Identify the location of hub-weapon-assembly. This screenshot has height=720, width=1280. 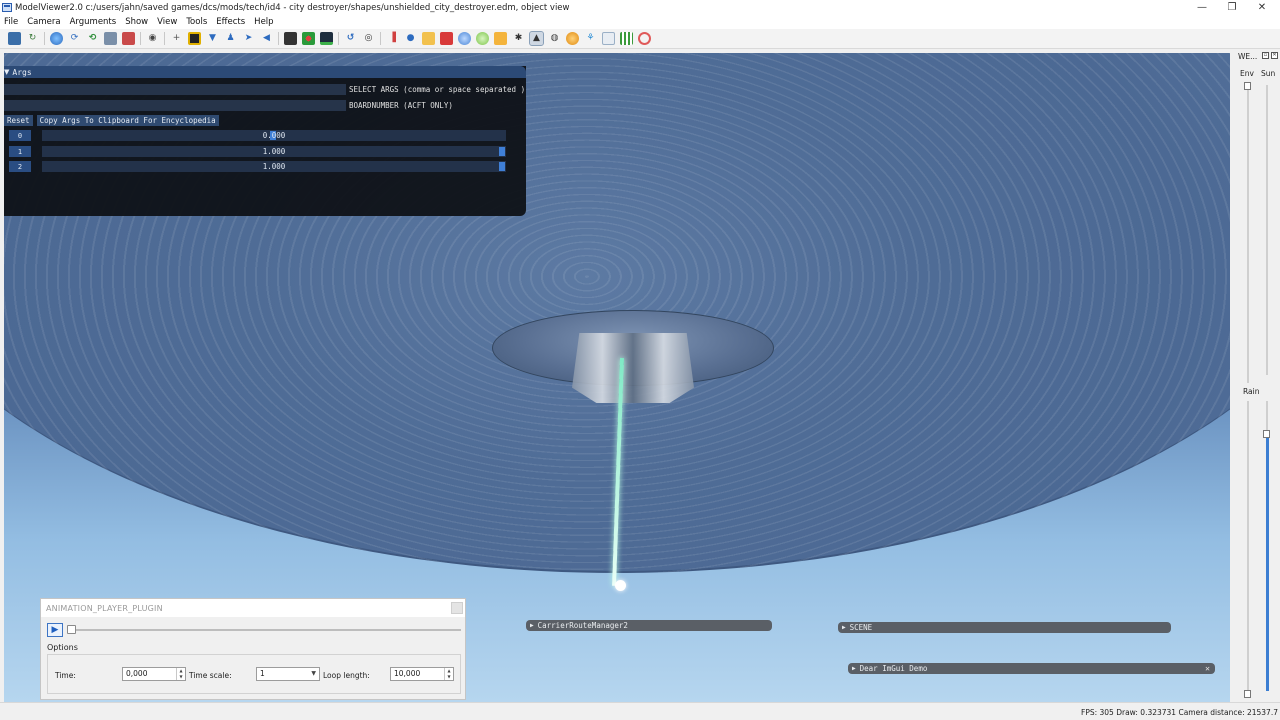
(633, 368).